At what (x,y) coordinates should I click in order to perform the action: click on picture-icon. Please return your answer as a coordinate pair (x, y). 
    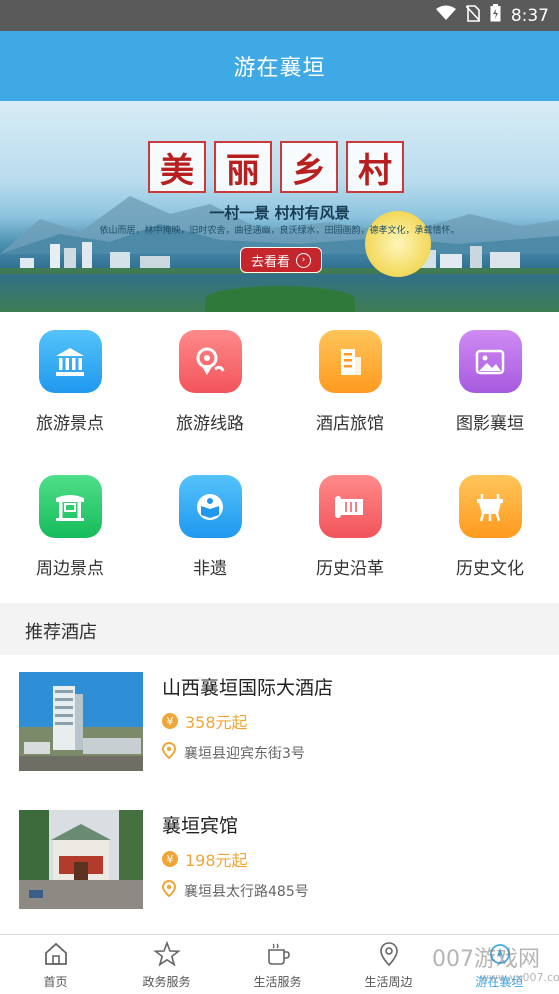
    Looking at the image, I should click on (490, 361).